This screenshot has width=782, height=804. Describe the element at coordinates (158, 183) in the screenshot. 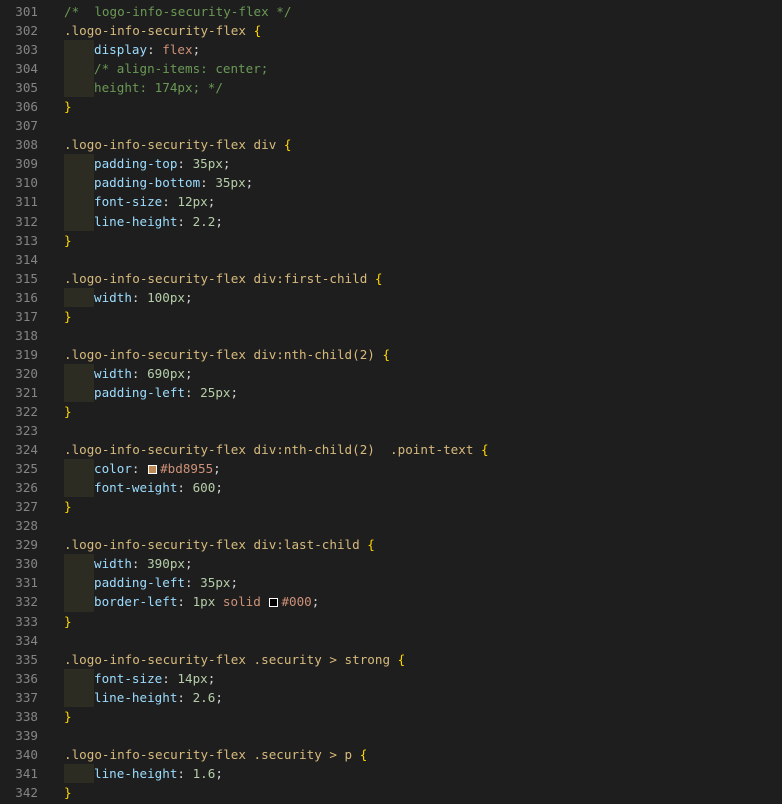

I see `line-content: padding-bottom: 35px;` at that location.